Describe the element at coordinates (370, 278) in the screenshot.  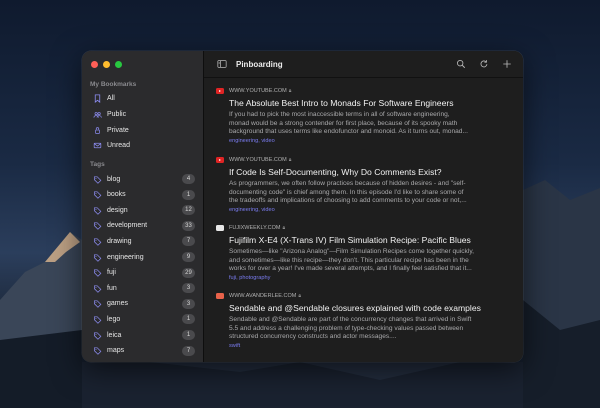
I see `item-tags: fuji, photography` at that location.